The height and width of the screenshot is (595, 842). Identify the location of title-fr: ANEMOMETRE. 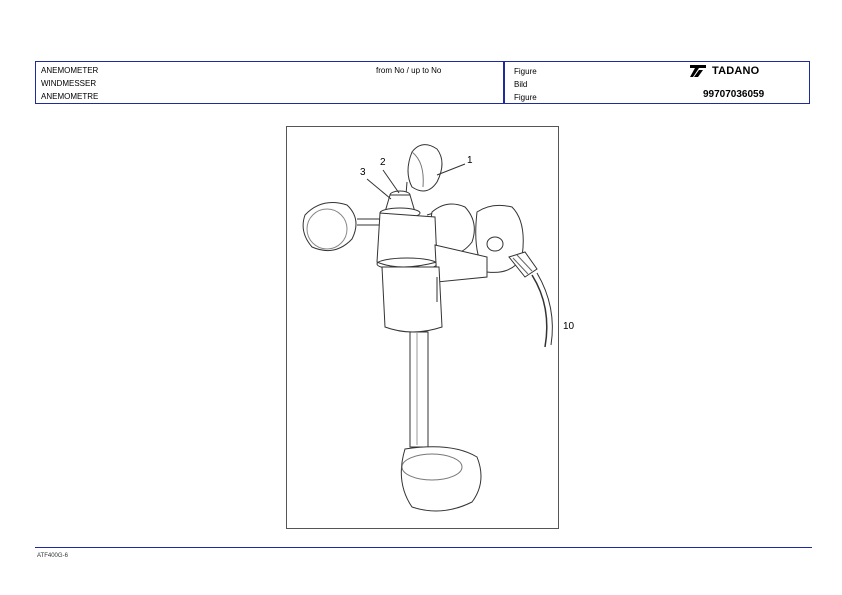
(70, 96).